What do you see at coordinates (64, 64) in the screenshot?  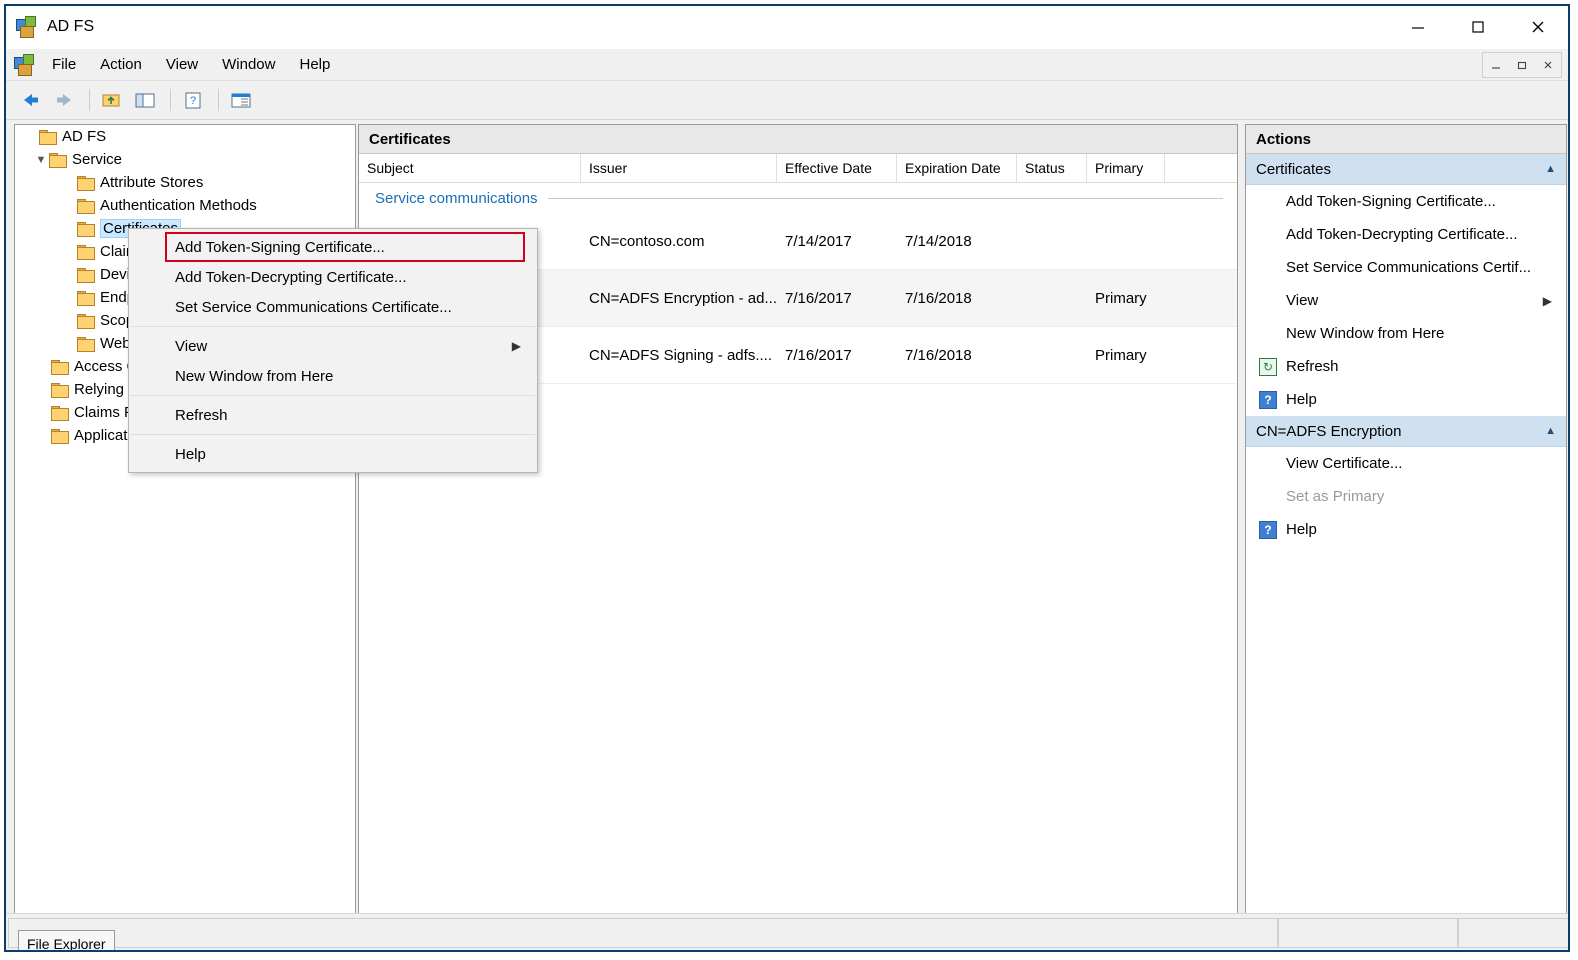 I see `menu-file: File` at bounding box center [64, 64].